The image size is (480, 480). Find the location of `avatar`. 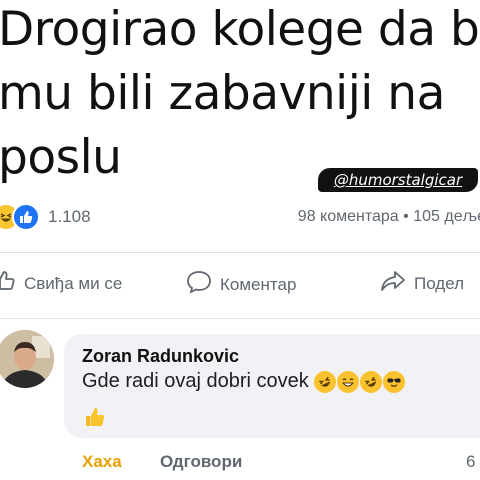

avatar is located at coordinates (27, 359).